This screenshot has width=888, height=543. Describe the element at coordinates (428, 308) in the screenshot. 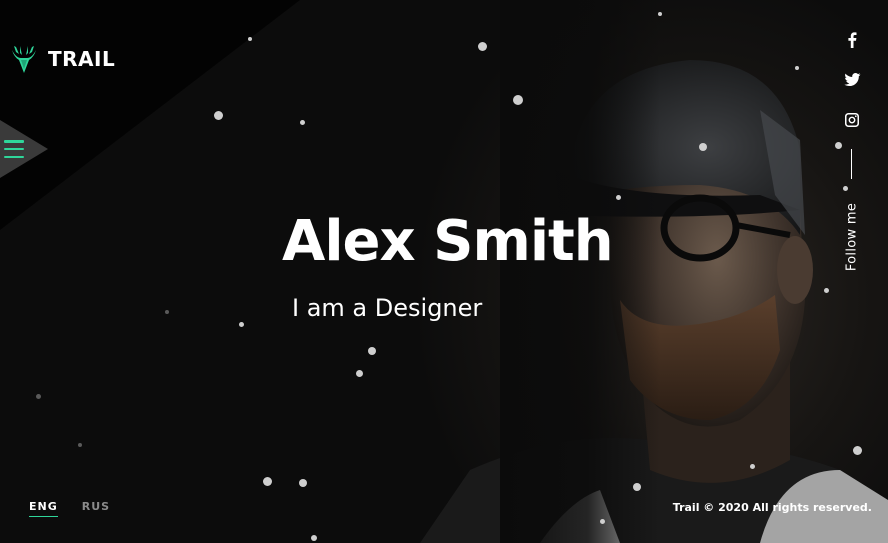

I see `hero-role: Designer` at that location.